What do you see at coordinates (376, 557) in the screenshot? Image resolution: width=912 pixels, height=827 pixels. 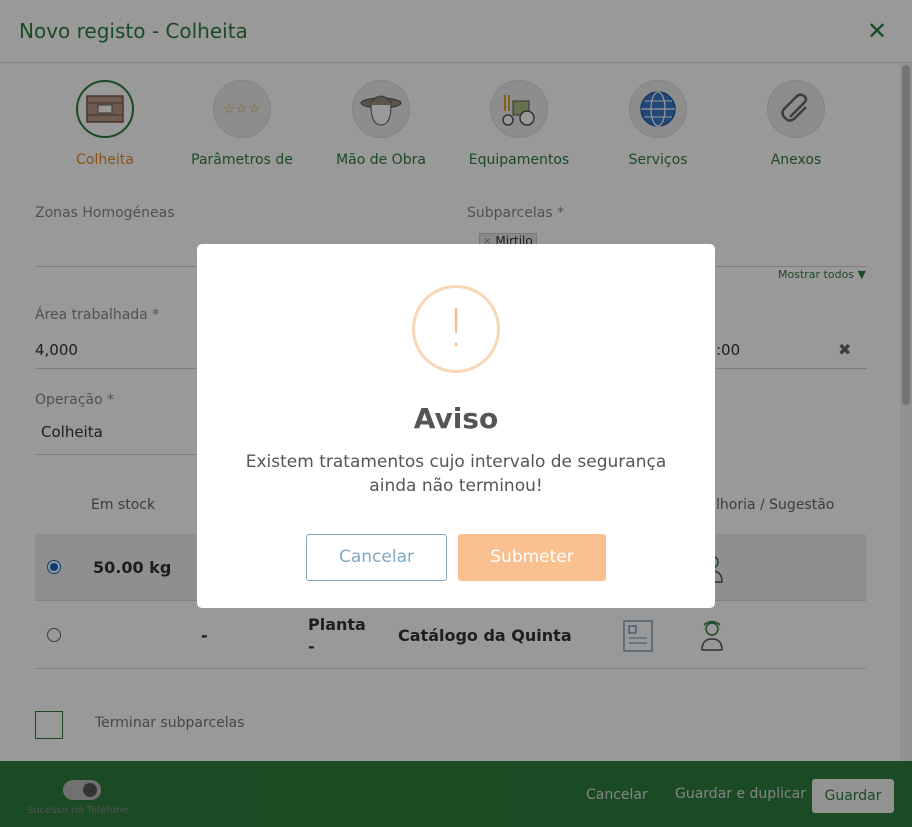 I see `dialog-cancel-button: Cancelar` at bounding box center [376, 557].